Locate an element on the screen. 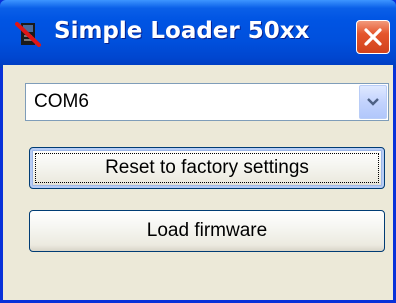  close-icon is located at coordinates (373, 37).